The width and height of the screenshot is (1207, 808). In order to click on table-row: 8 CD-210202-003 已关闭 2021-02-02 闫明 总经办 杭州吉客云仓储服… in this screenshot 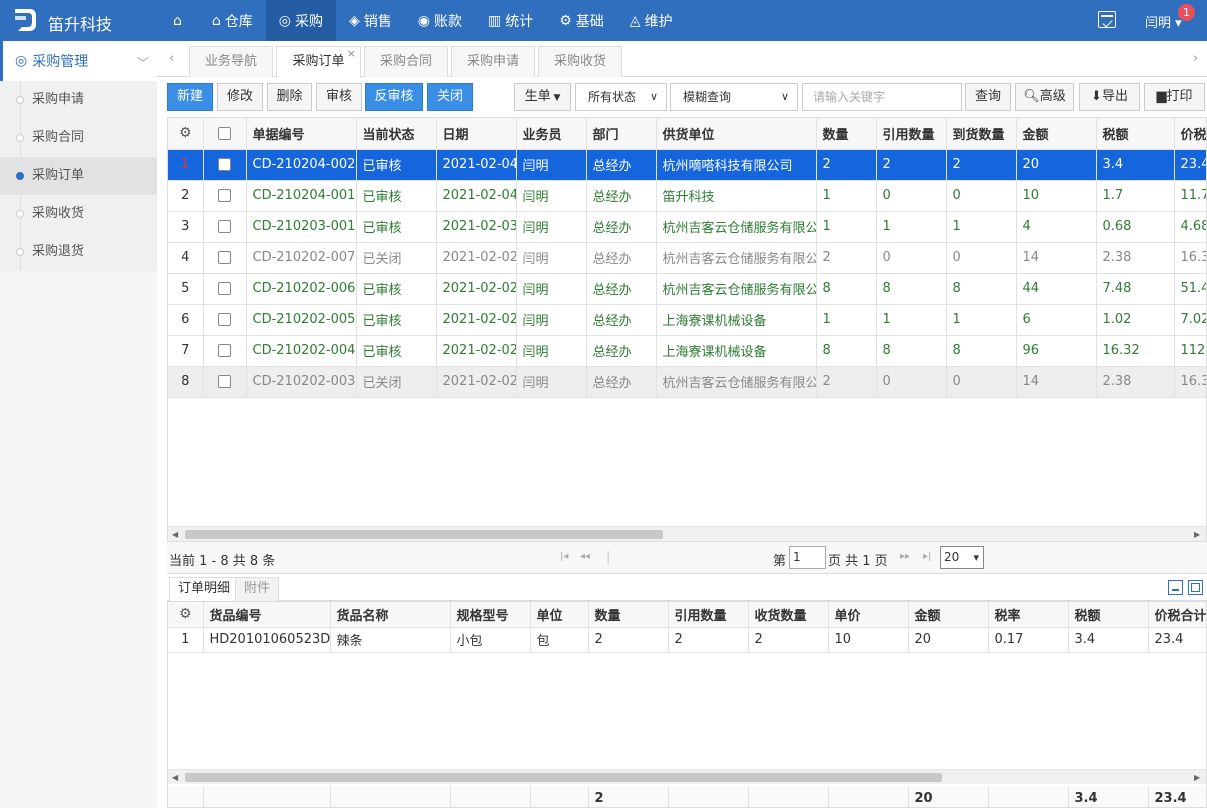, I will do `click(687, 382)`.